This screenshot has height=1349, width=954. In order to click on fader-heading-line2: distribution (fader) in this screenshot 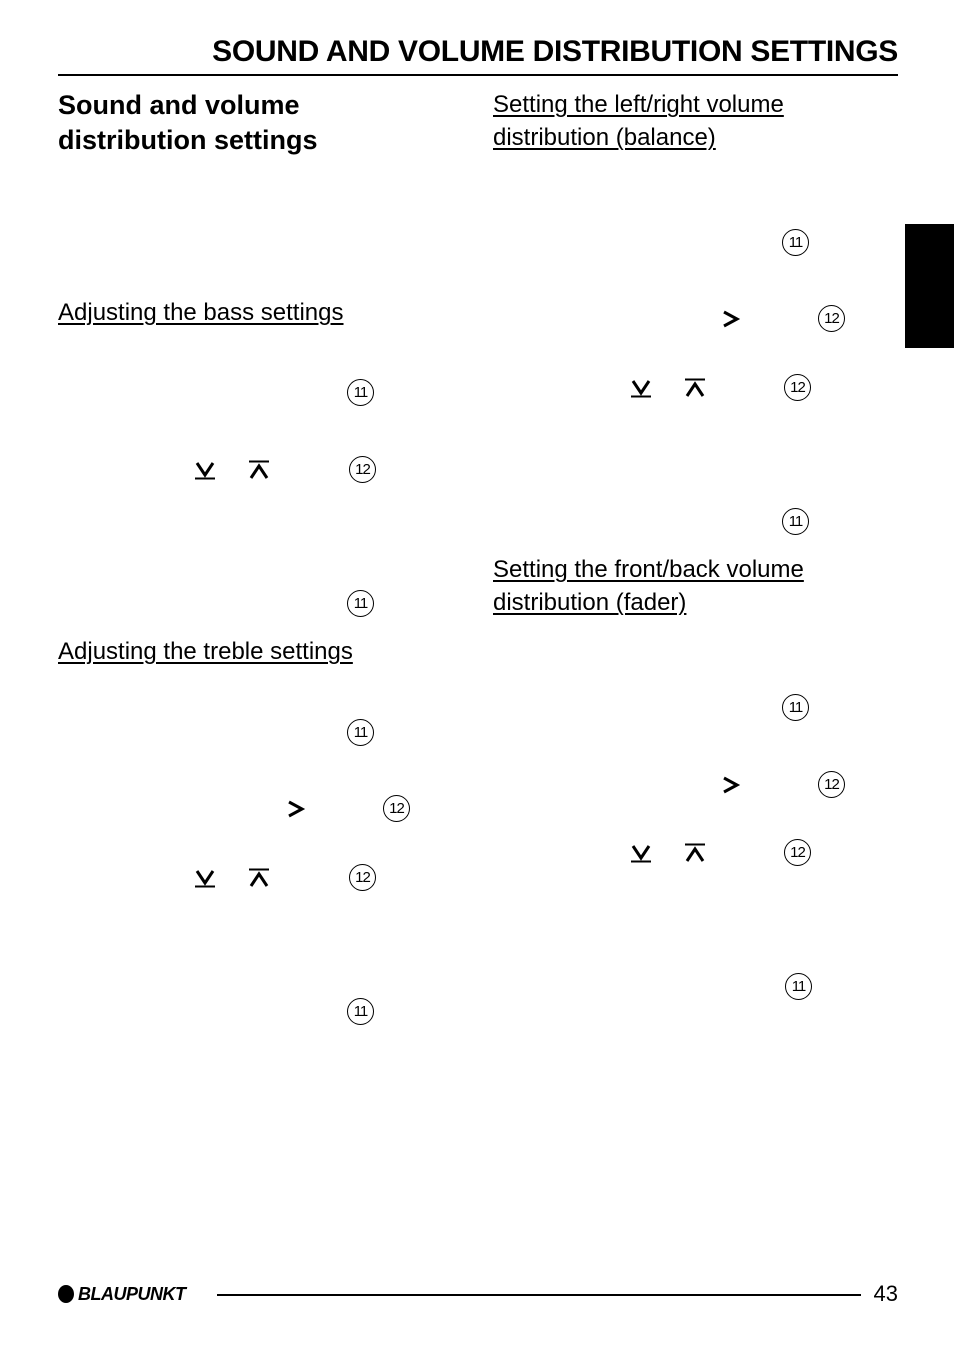, I will do `click(590, 602)`.